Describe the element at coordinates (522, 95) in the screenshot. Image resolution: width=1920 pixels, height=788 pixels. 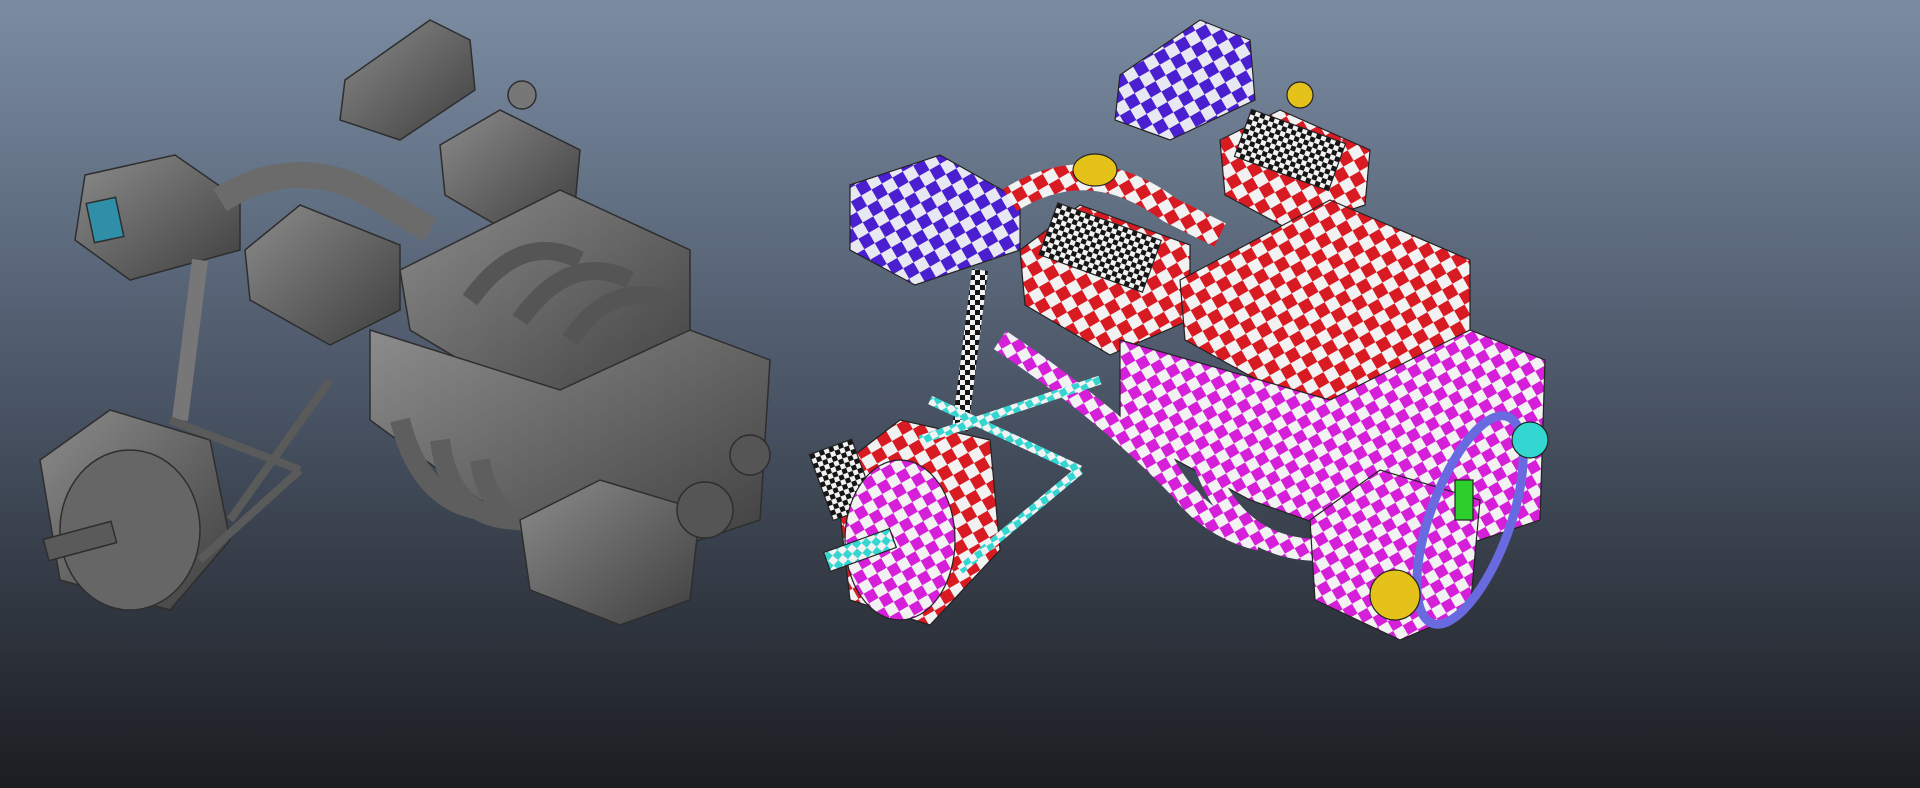
I see `oil-filler-cap` at that location.